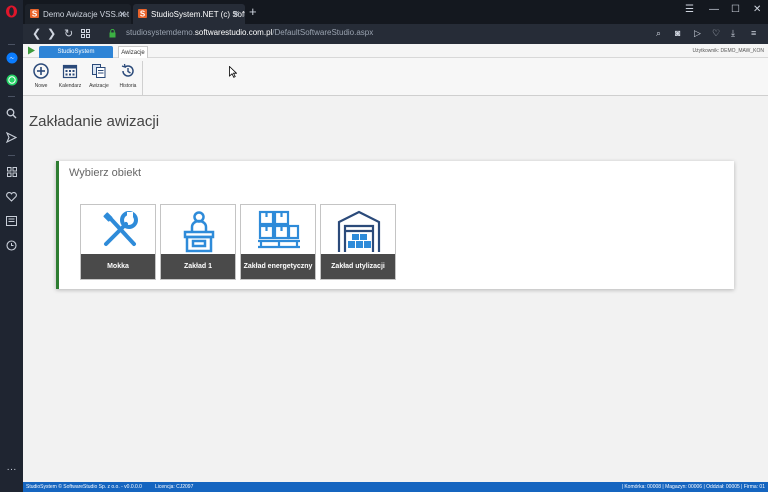  What do you see at coordinates (359, 231) in the screenshot?
I see `warehouse-icon` at bounding box center [359, 231].